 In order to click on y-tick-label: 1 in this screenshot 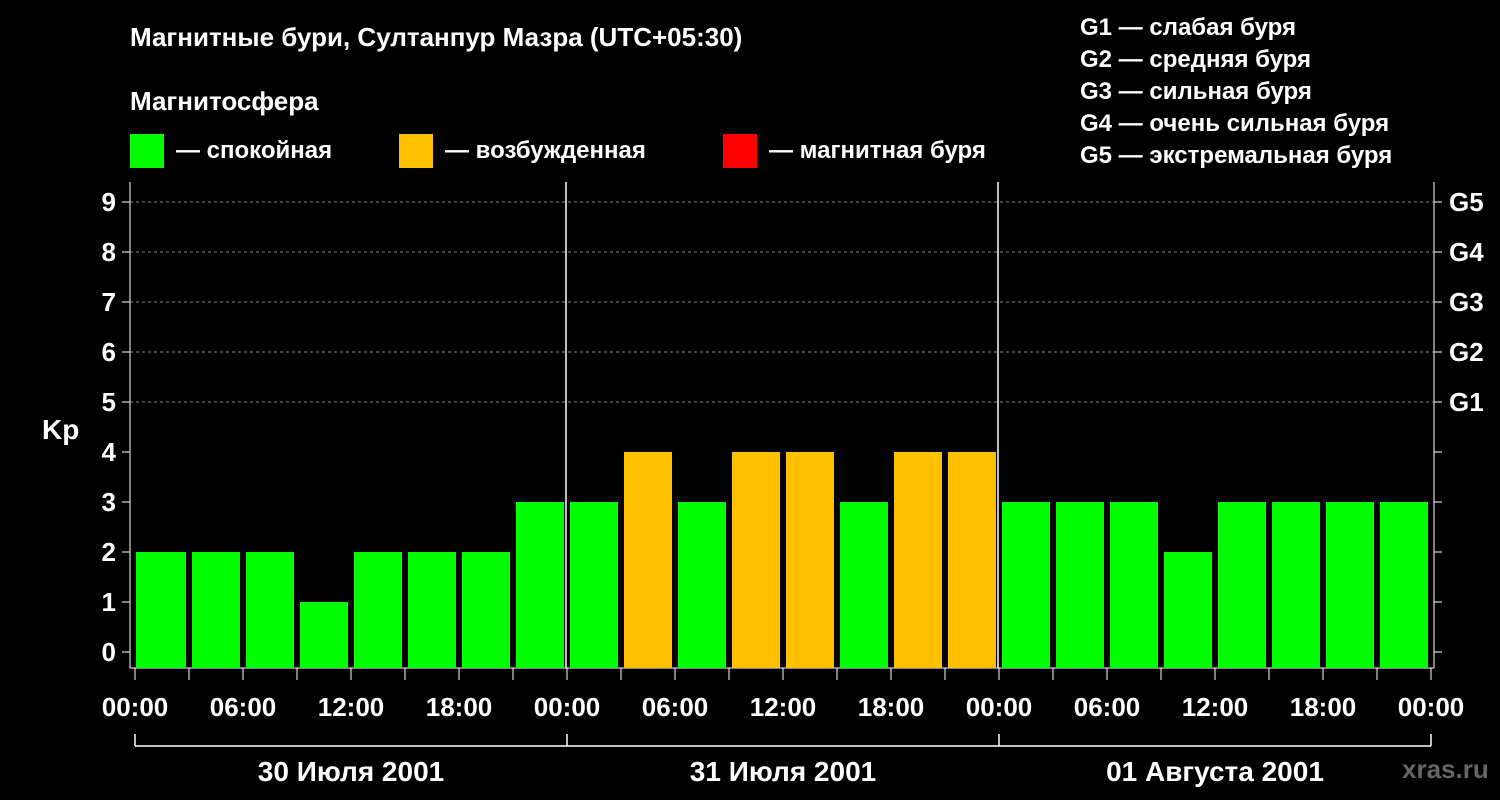, I will do `click(109, 602)`.